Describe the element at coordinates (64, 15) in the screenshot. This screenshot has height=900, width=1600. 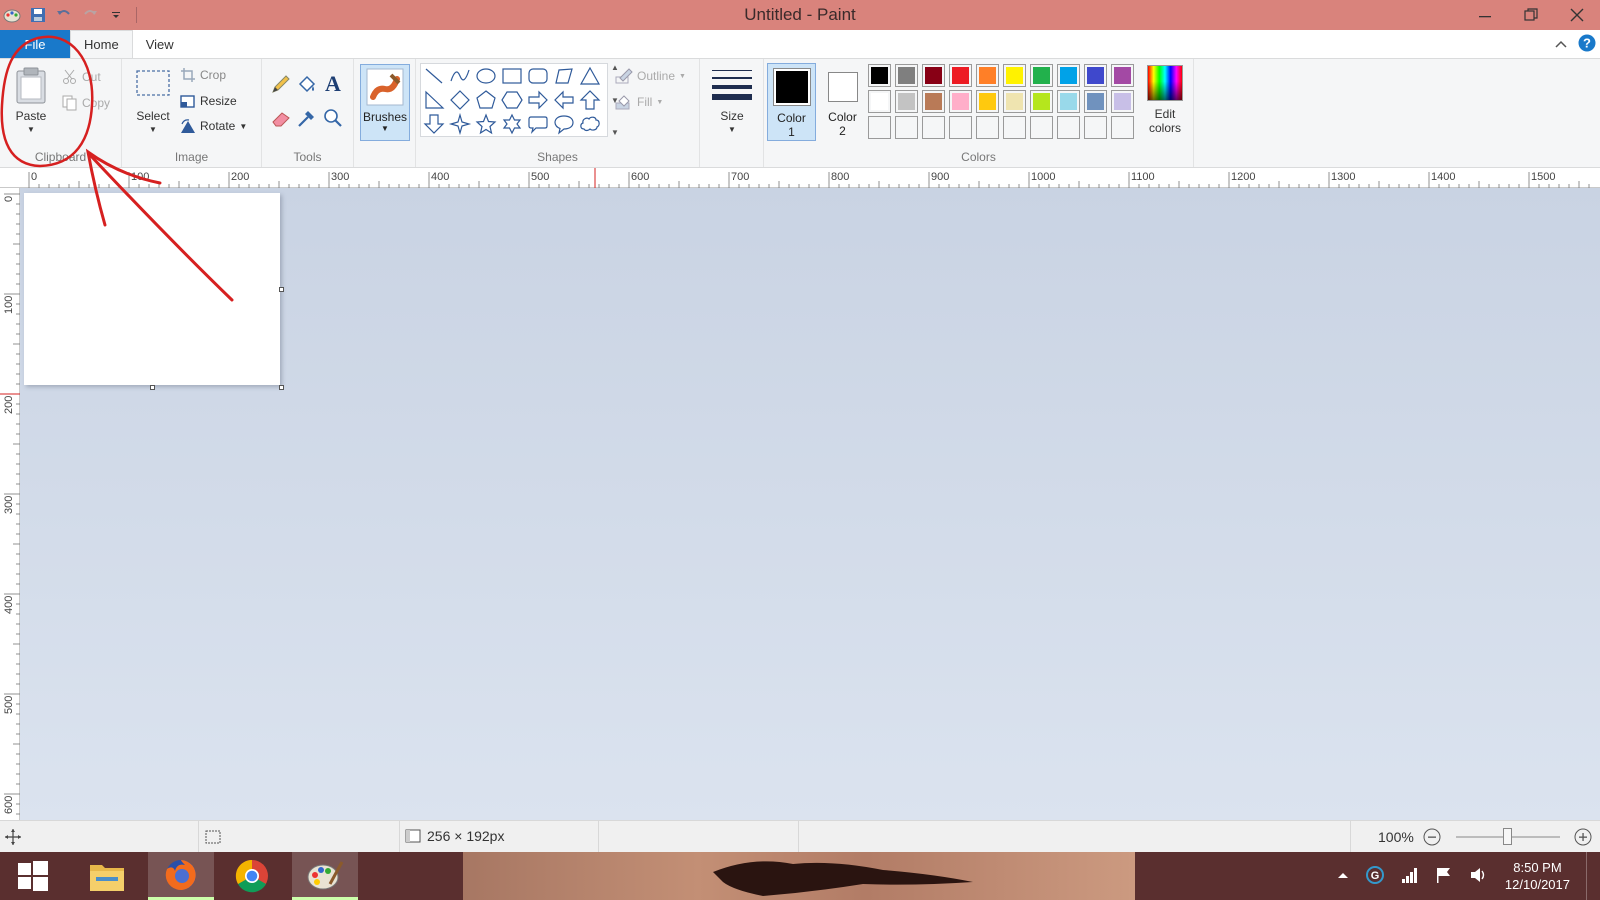
I see `undo-icon` at that location.